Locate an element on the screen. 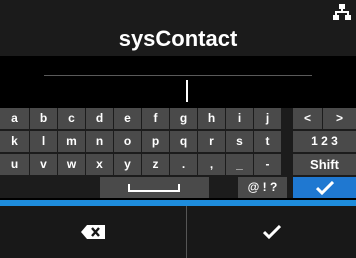 Image resolution: width=356 pixels, height=258 pixels. key-t: t is located at coordinates (267, 141).